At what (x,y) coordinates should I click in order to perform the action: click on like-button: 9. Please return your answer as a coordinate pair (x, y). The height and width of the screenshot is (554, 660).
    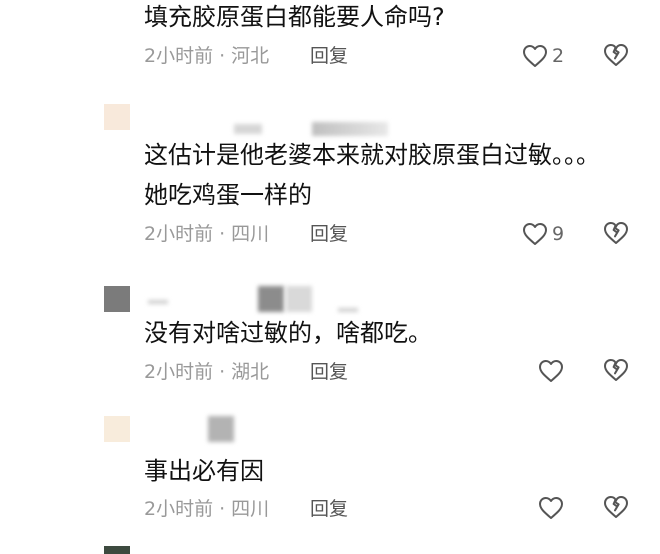
    Looking at the image, I should click on (543, 234).